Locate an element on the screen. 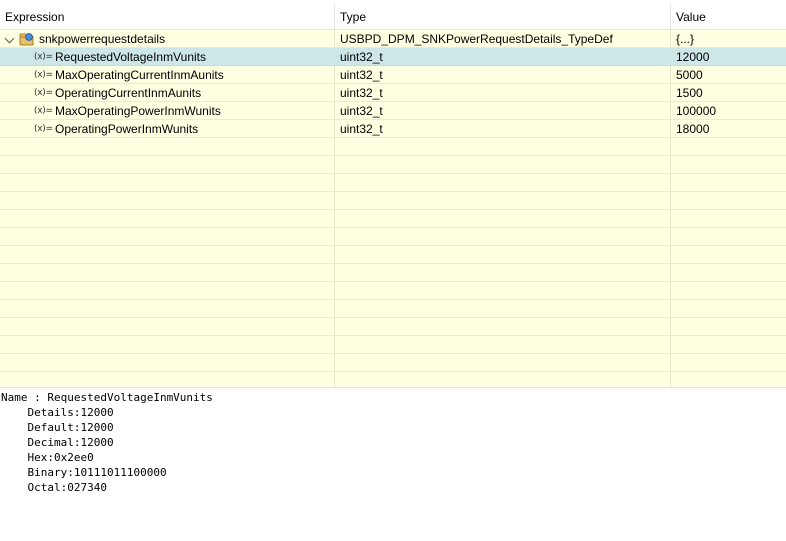 The height and width of the screenshot is (541, 786). value-cell: 100000 is located at coordinates (731, 111).